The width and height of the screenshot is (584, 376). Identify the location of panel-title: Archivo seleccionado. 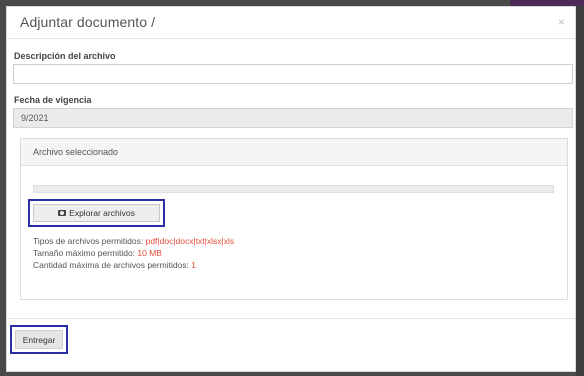
(76, 152).